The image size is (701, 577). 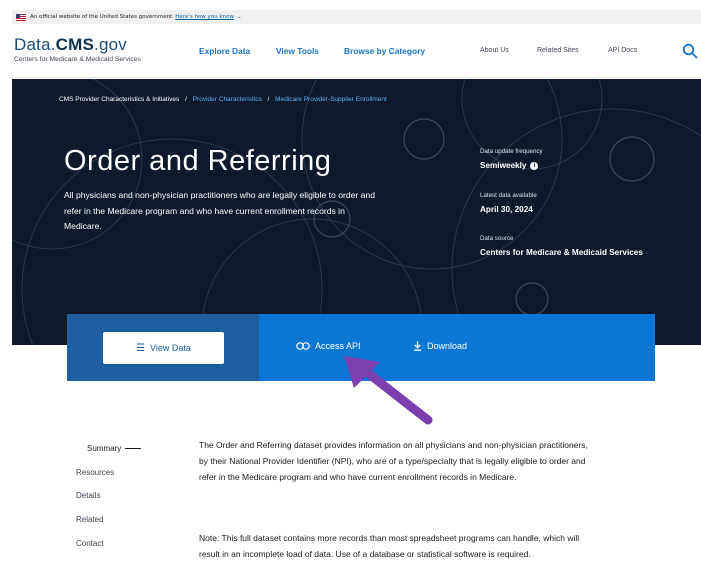 What do you see at coordinates (104, 448) in the screenshot?
I see `side-nav-label: Summary` at bounding box center [104, 448].